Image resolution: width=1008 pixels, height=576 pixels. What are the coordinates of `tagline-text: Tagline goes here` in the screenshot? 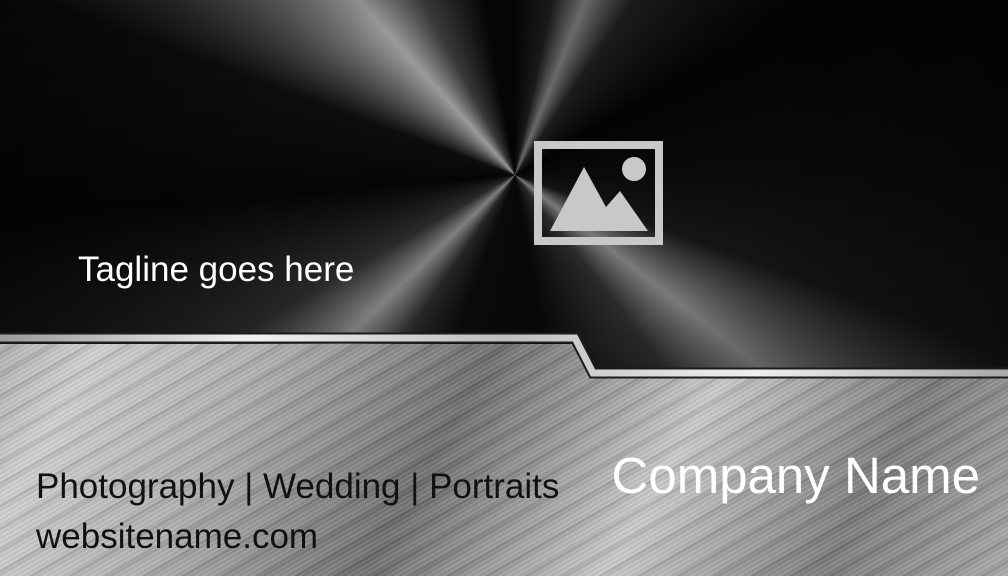 It's located at (216, 269).